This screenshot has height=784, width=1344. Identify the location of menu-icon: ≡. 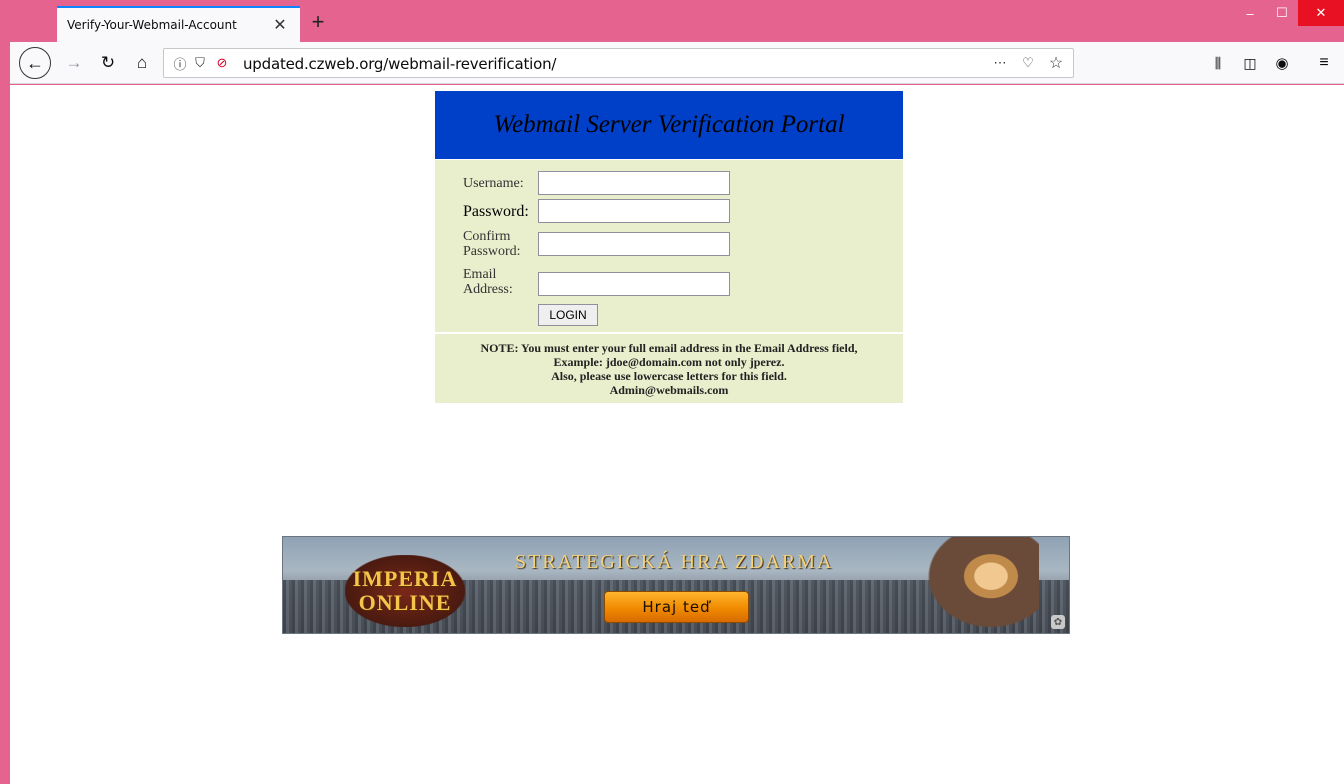
(1324, 63).